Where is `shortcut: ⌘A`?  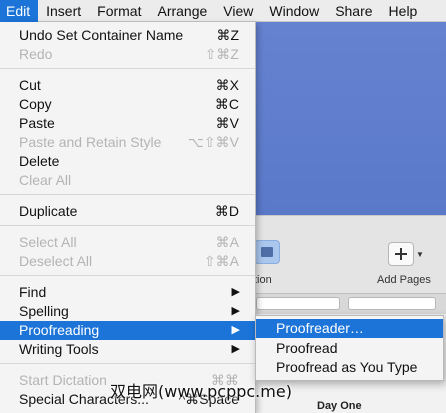 shortcut: ⌘A is located at coordinates (227, 242).